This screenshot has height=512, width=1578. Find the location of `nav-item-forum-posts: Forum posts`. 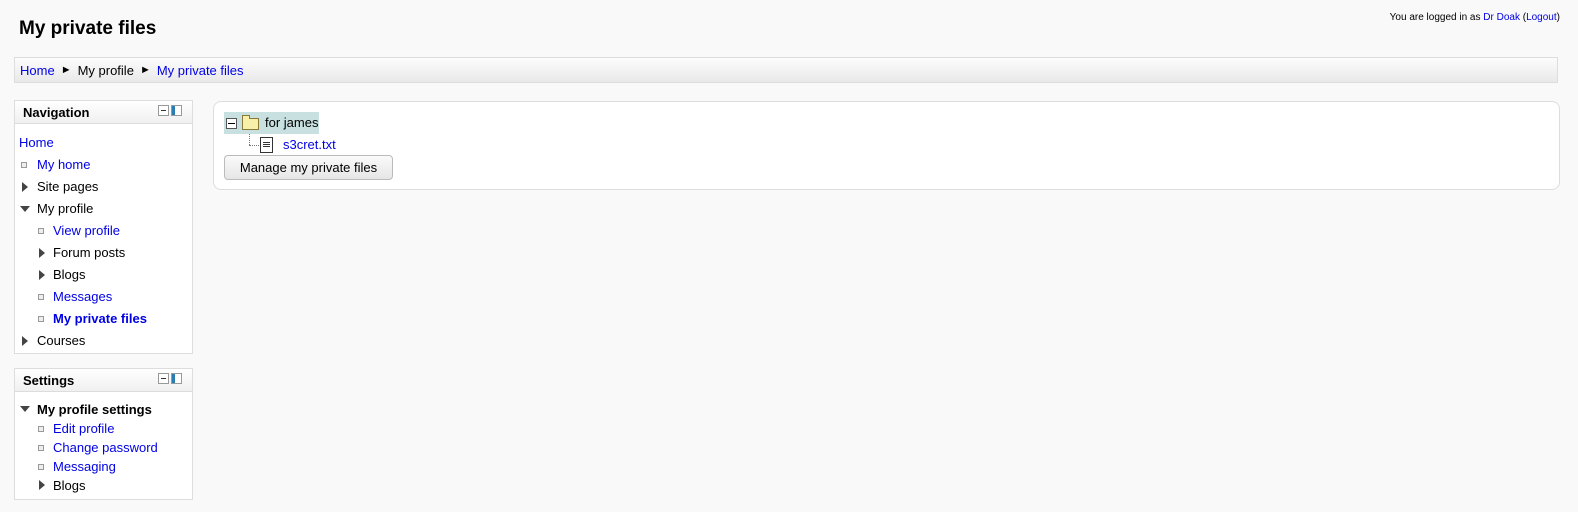

nav-item-forum-posts: Forum posts is located at coordinates (103, 253).